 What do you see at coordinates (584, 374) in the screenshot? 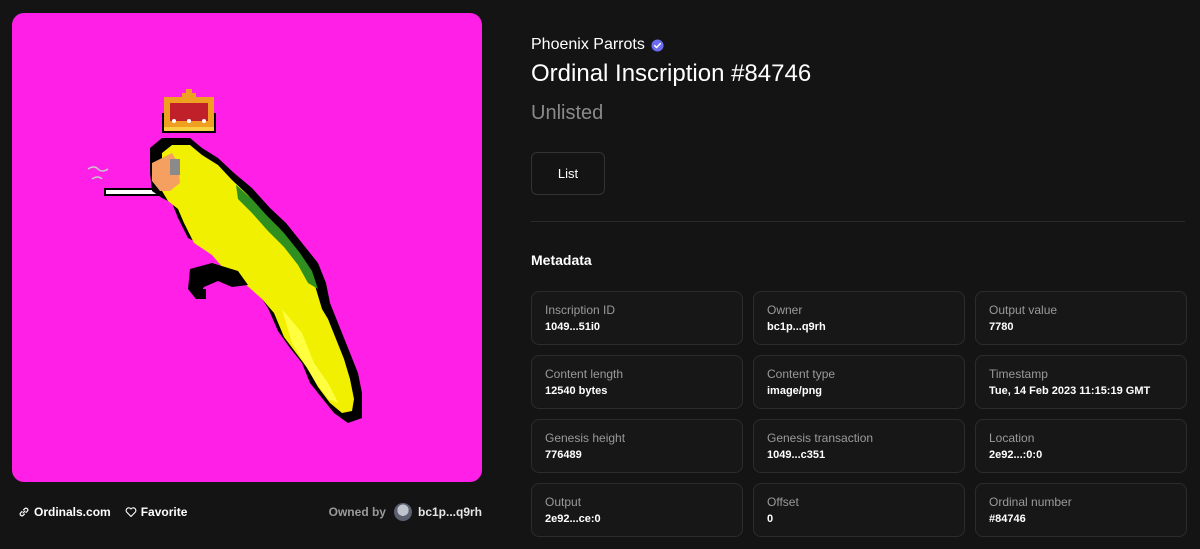
I see `card-label: Content length` at bounding box center [584, 374].